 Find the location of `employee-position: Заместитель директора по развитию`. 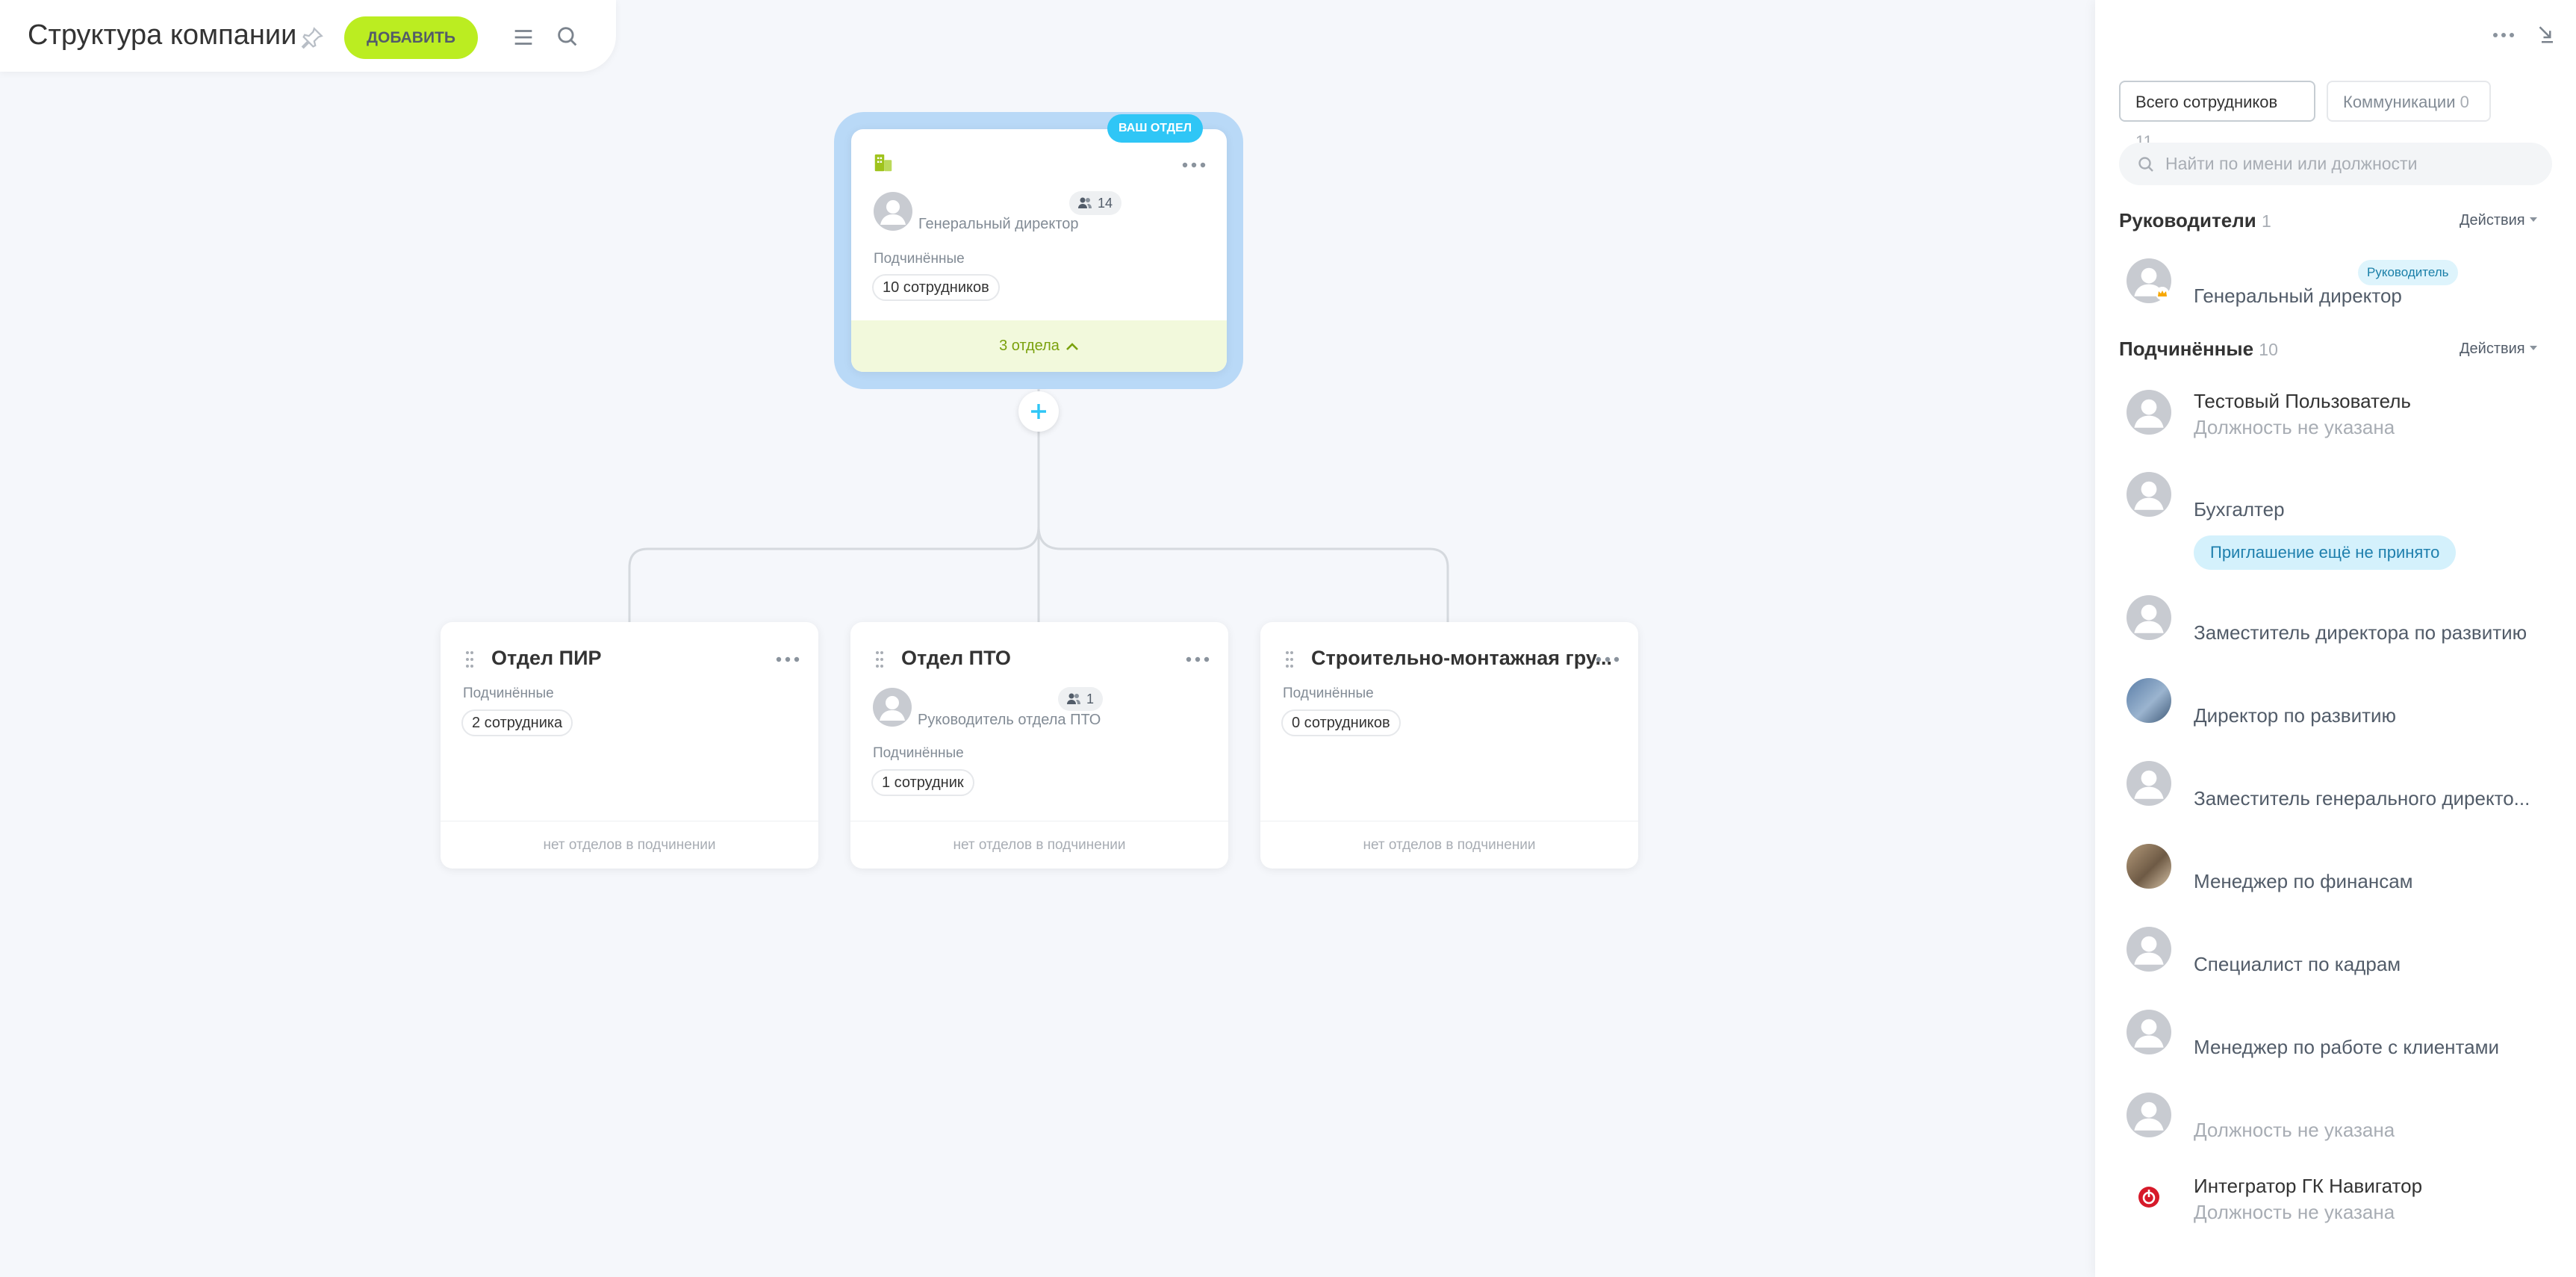

employee-position: Заместитель директора по развитию is located at coordinates (2360, 632).